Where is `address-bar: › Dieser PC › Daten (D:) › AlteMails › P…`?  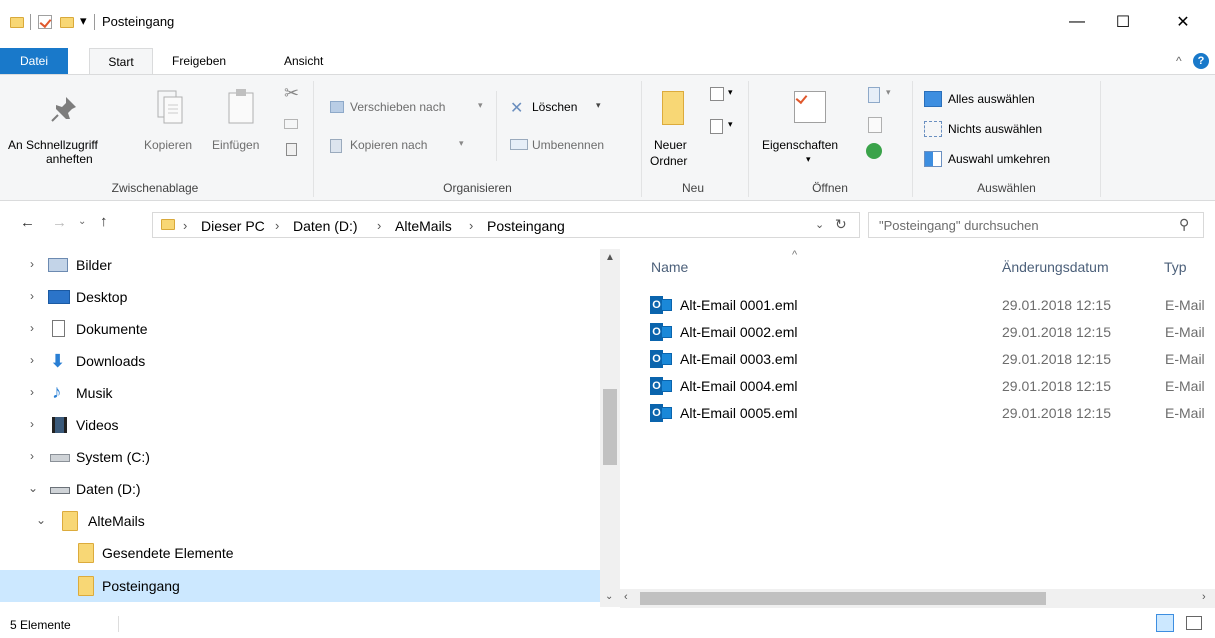
address-bar: › Dieser PC › Daten (D:) › AlteMails › P… is located at coordinates (506, 225).